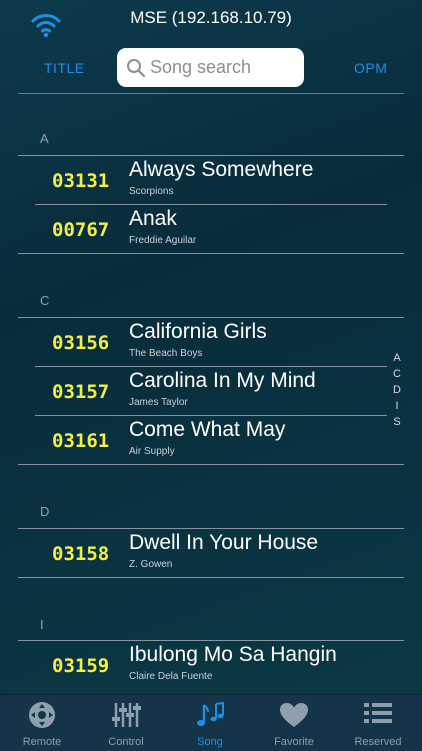  What do you see at coordinates (166, 353) in the screenshot?
I see `song-artist: The Beach Boys` at bounding box center [166, 353].